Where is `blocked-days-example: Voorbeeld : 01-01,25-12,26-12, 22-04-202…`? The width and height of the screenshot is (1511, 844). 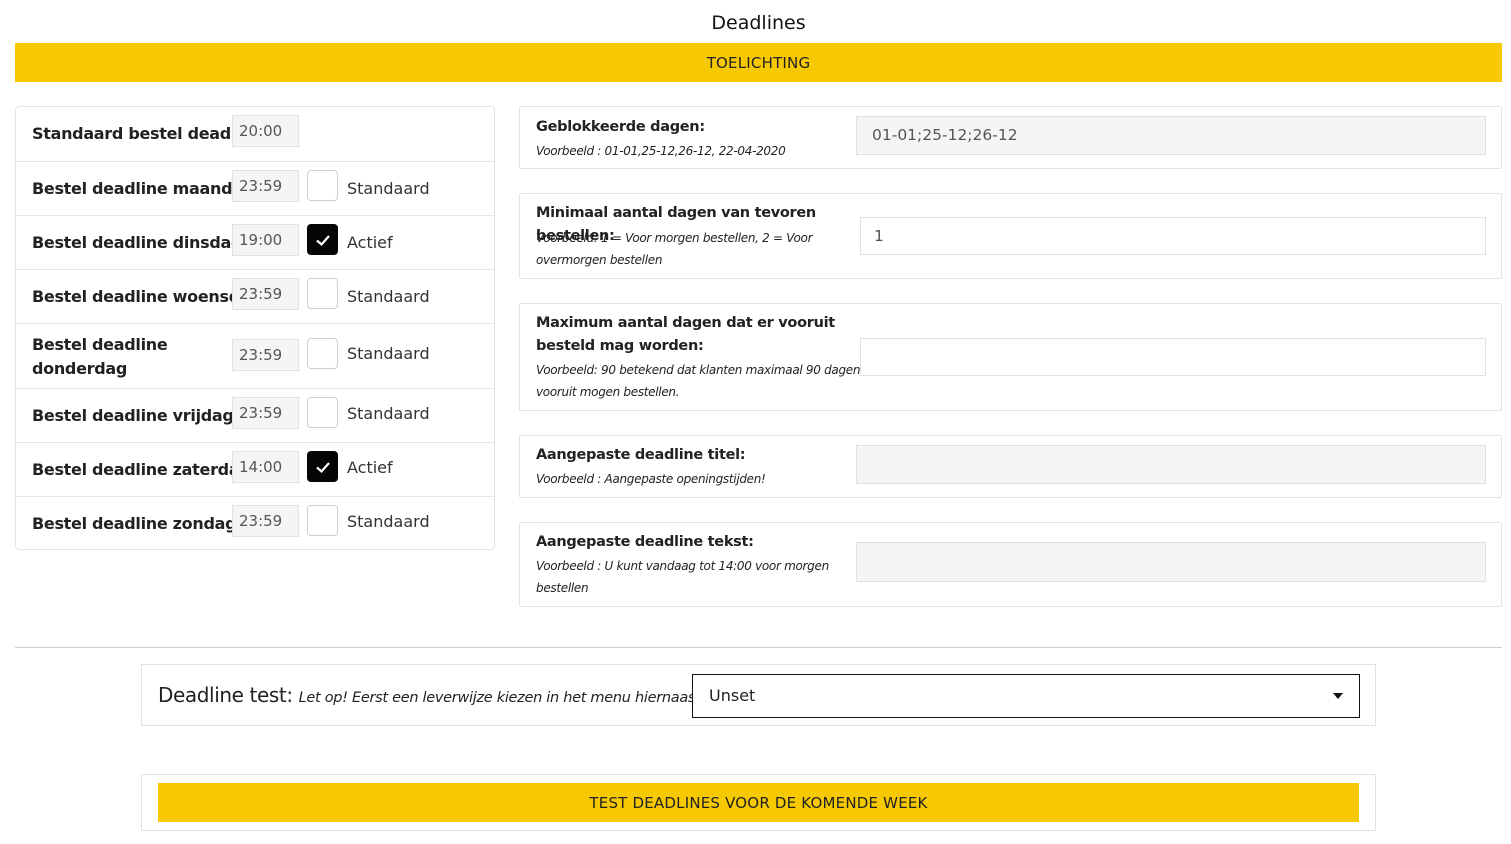 blocked-days-example: Voorbeeld : 01-01,25-12,26-12, 22-04-202… is located at coordinates (661, 151).